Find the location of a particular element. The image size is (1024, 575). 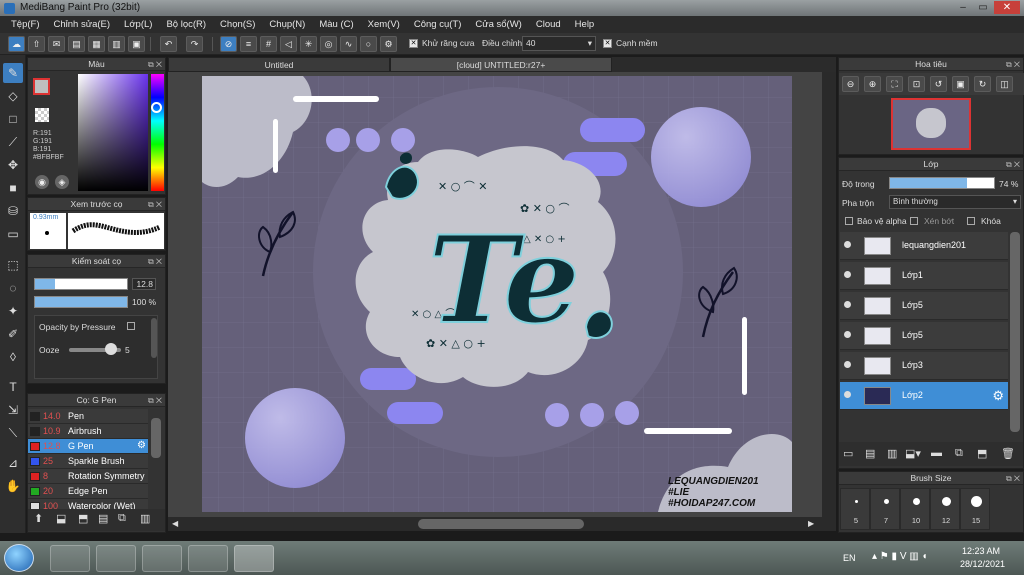

ellipse-snap-icon: ○ is located at coordinates (368, 44).